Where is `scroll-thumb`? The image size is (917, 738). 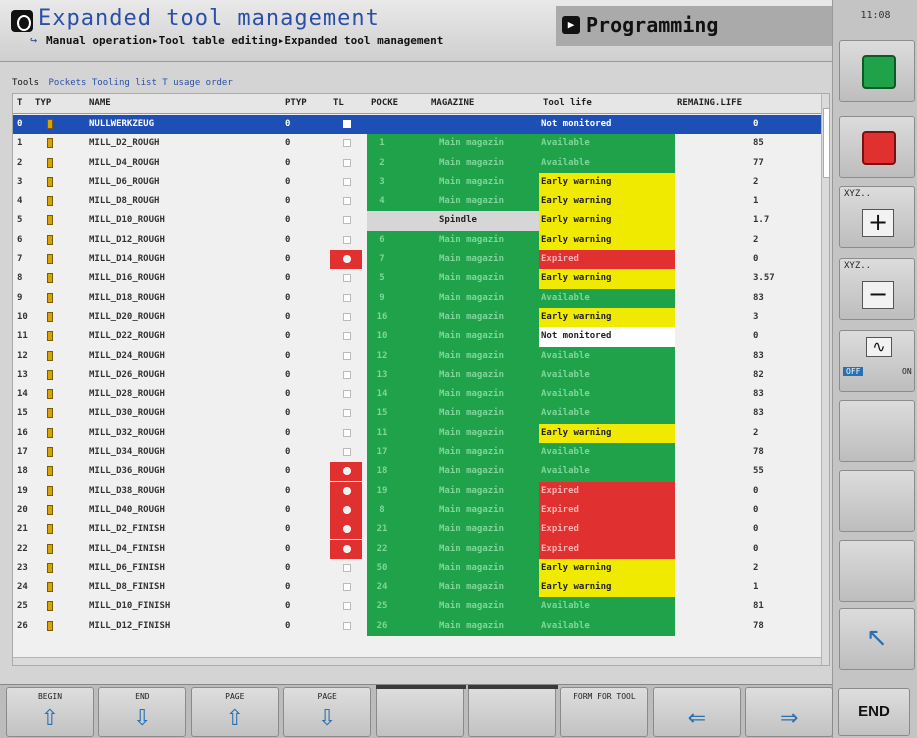 scroll-thumb is located at coordinates (826, 143).